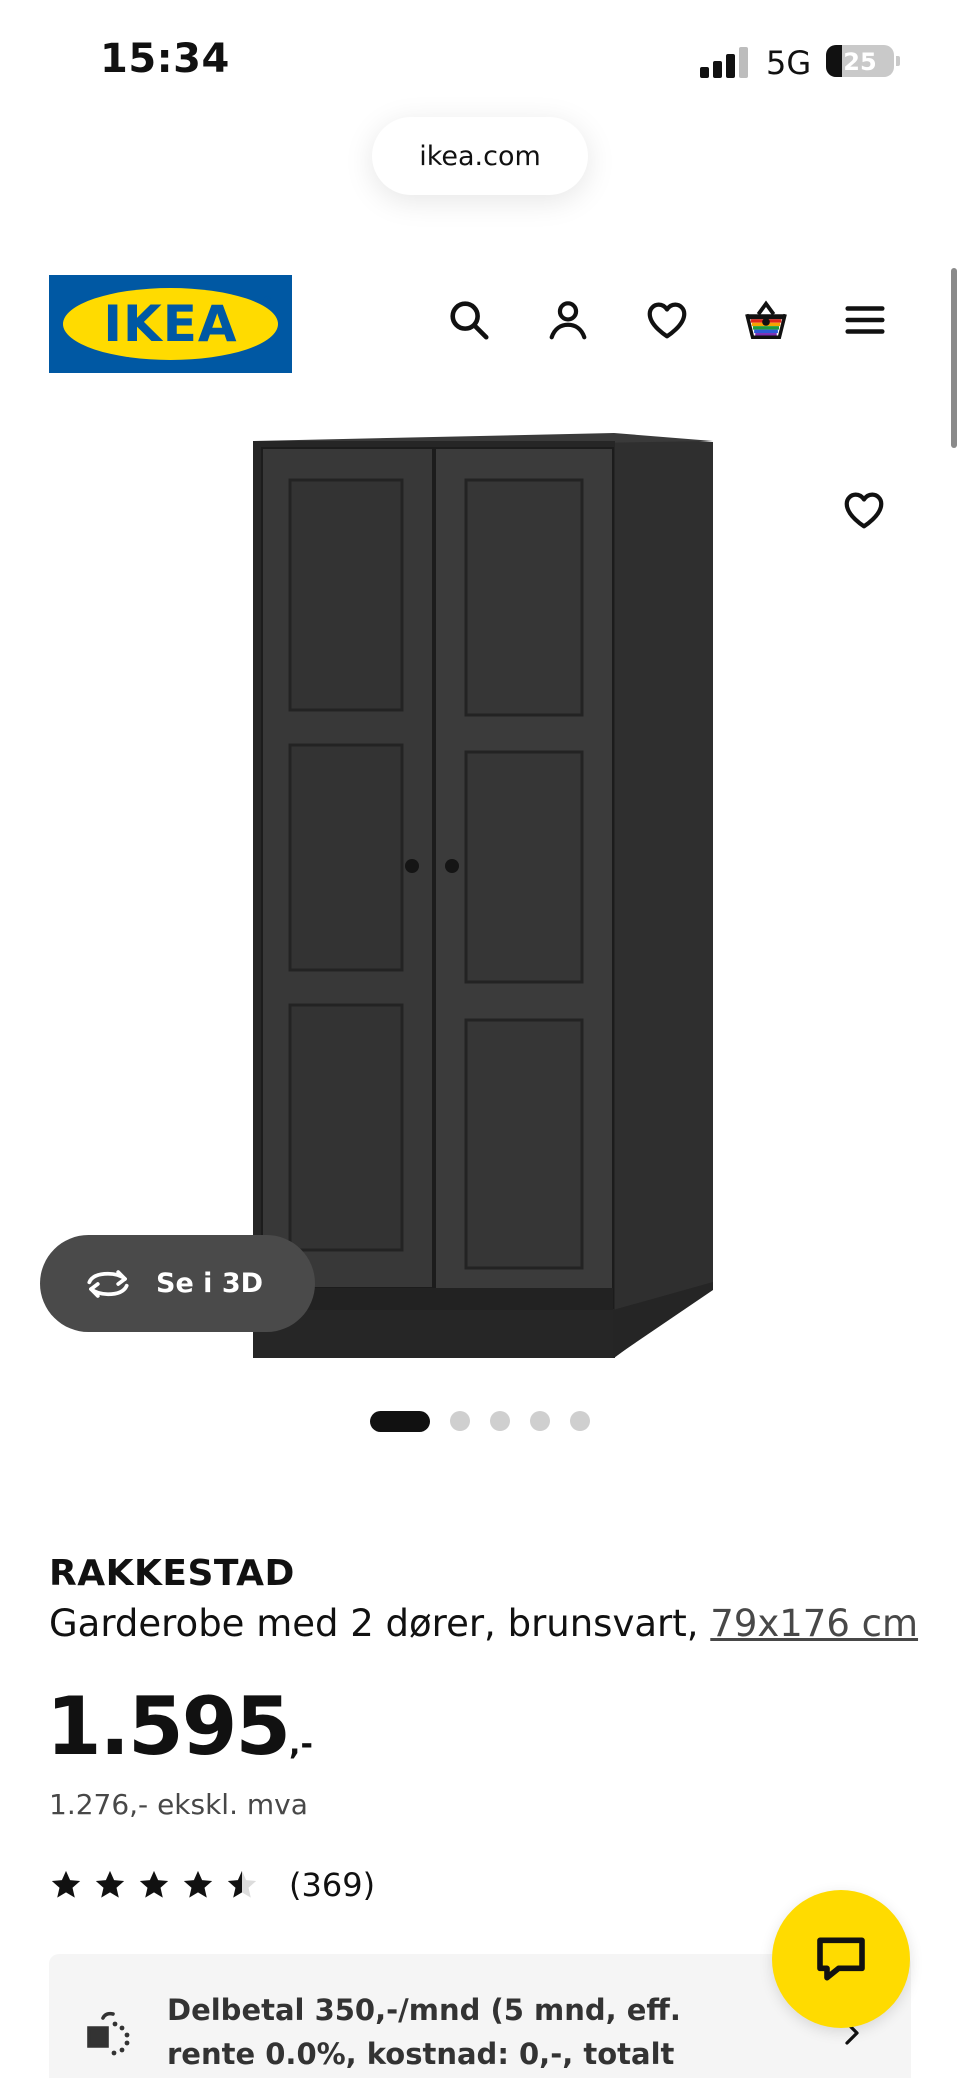 This screenshot has height=2078, width=960. What do you see at coordinates (865, 320) in the screenshot?
I see `menu-icon` at bounding box center [865, 320].